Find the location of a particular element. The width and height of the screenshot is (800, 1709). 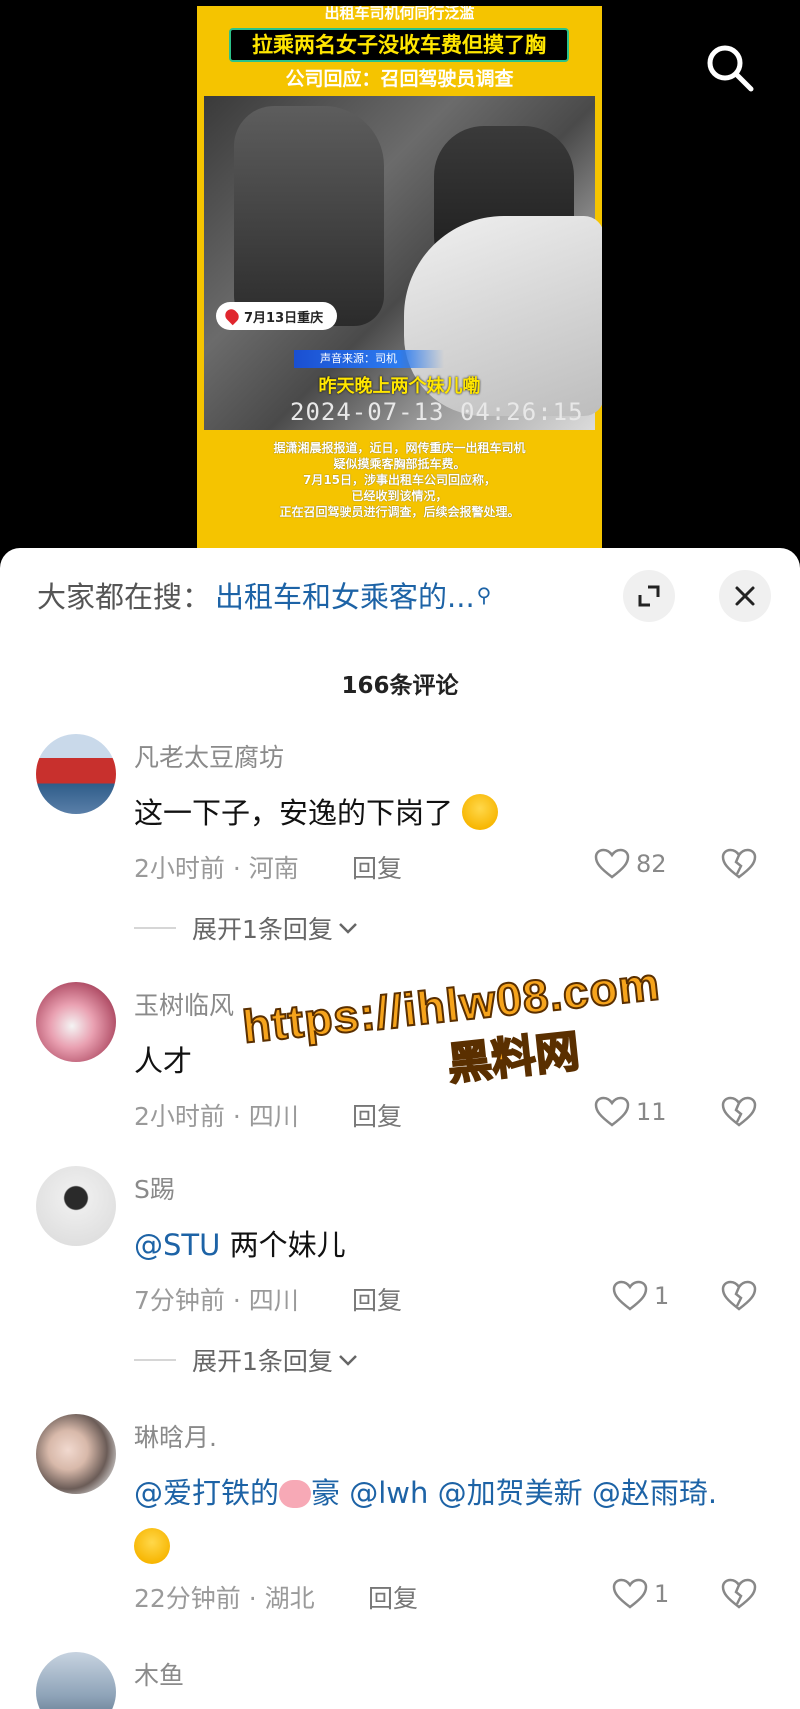

location-badge: 7月13日重庆 is located at coordinates (277, 316).